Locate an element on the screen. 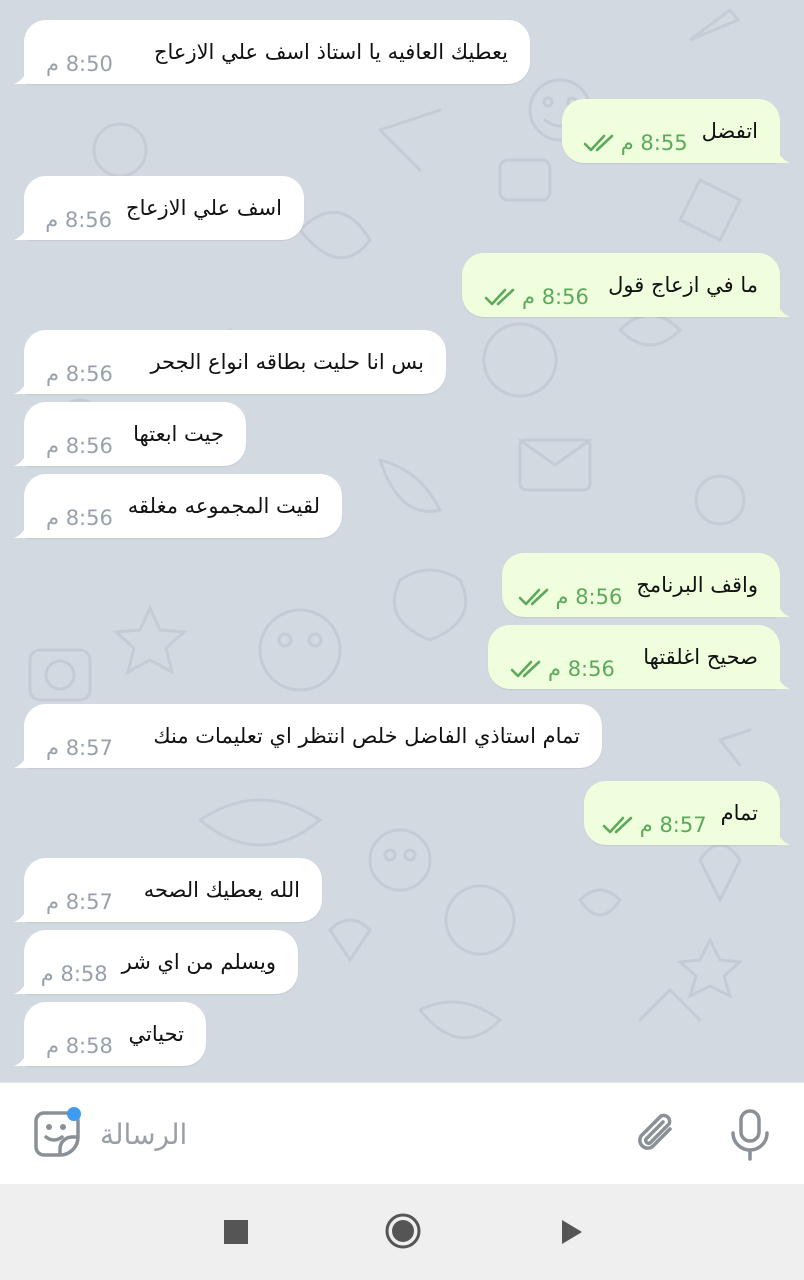  message-text: صحيح اغلقتها is located at coordinates (700, 657).